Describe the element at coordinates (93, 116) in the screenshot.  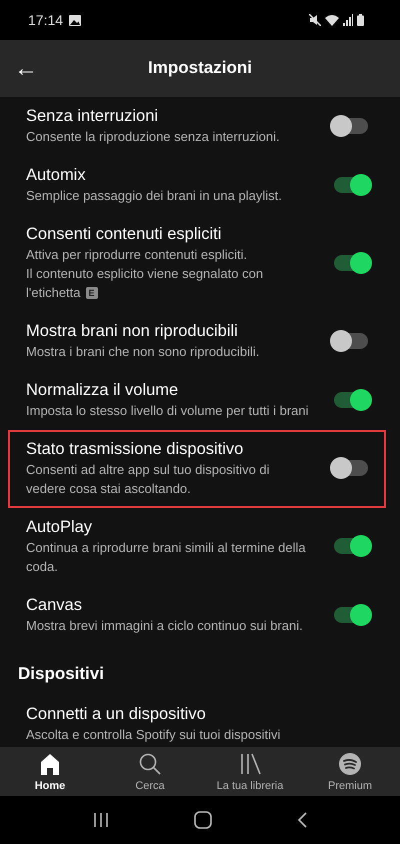
I see `setting-title: Senza interruzioni` at that location.